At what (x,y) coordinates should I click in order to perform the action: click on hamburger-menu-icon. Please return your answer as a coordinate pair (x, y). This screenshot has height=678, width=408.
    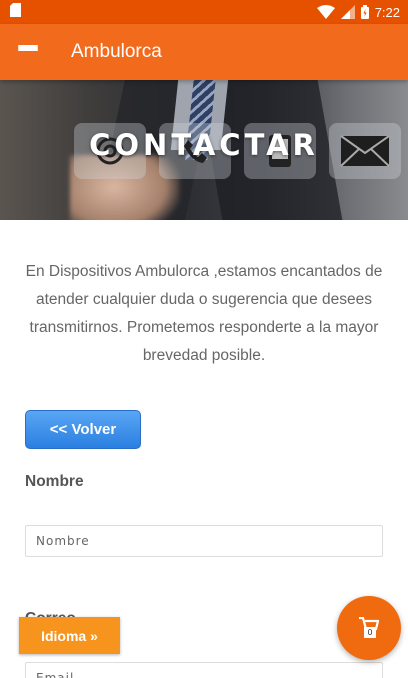
    Looking at the image, I should click on (28, 52).